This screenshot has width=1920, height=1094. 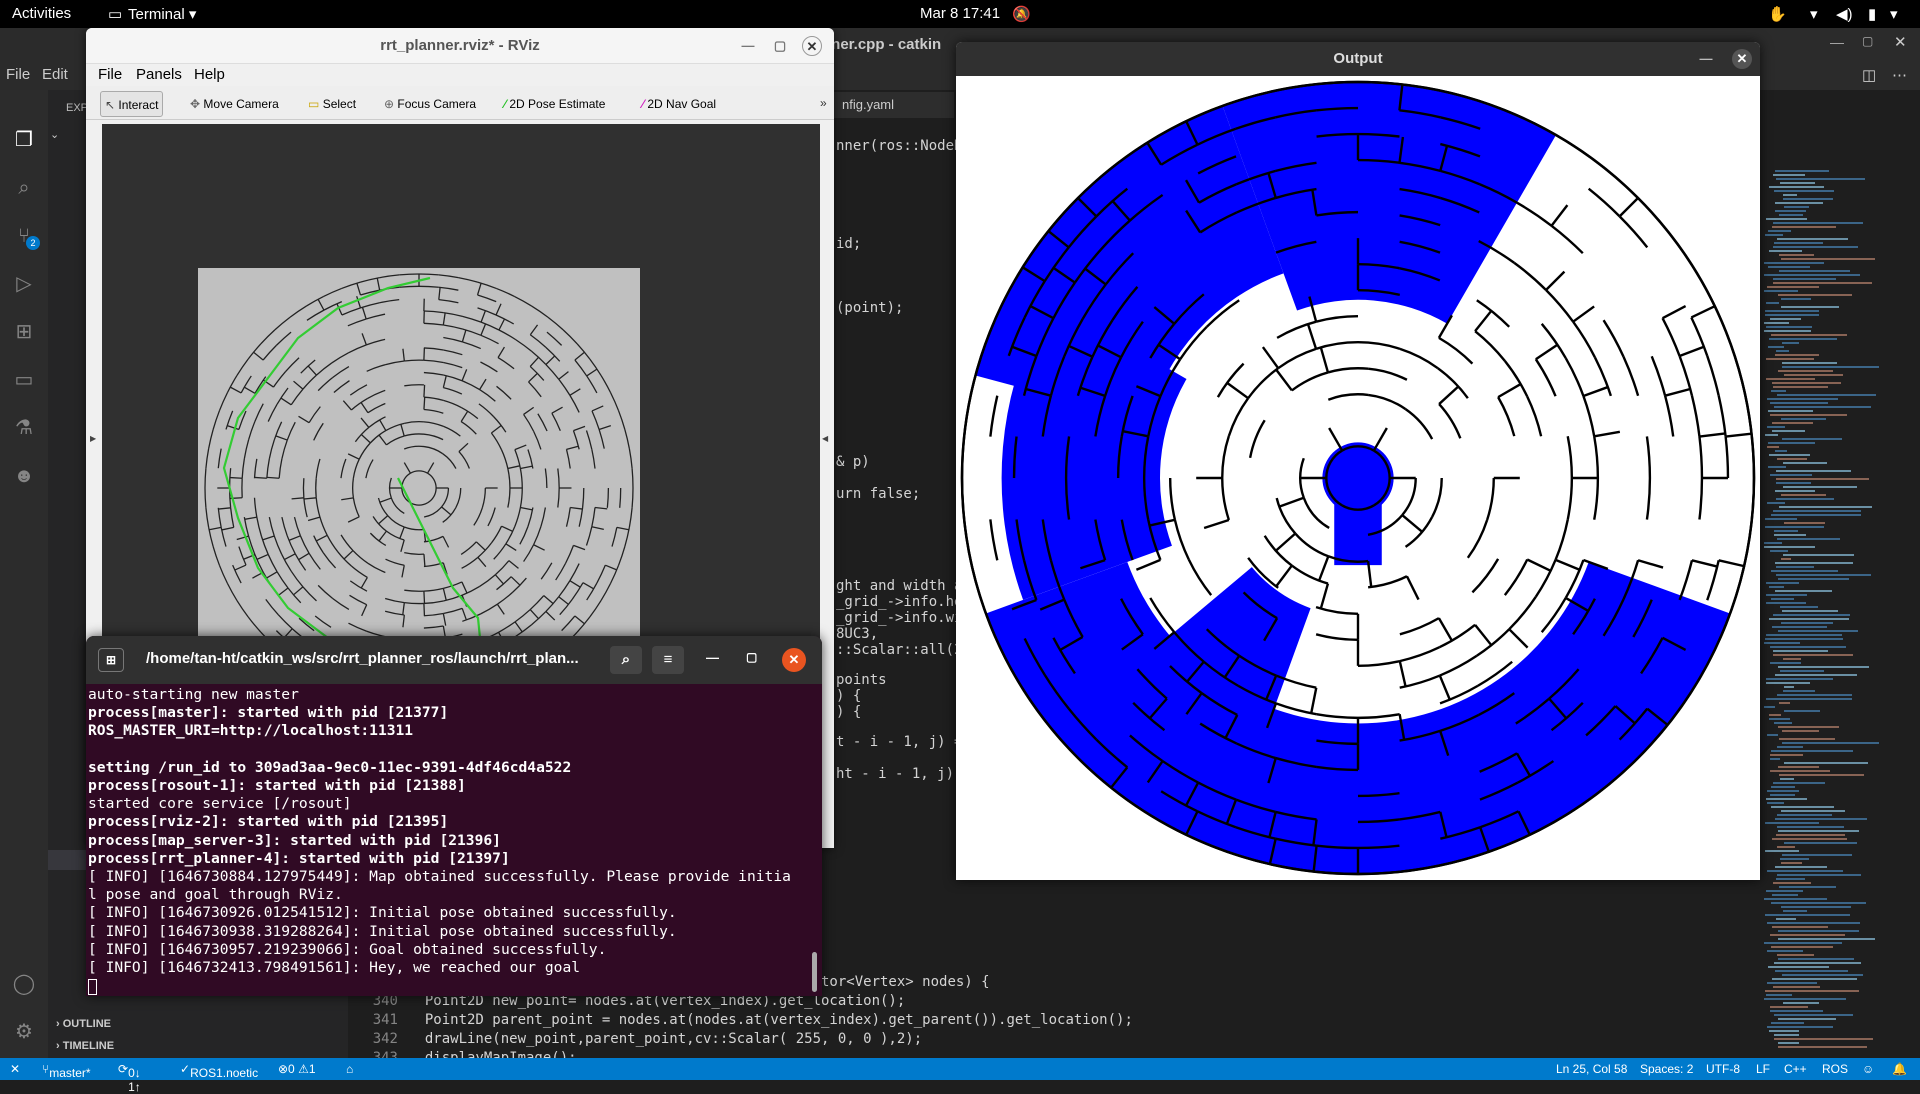 What do you see at coordinates (83, 1024) in the screenshot?
I see `outline-section: › OUTLINE` at bounding box center [83, 1024].